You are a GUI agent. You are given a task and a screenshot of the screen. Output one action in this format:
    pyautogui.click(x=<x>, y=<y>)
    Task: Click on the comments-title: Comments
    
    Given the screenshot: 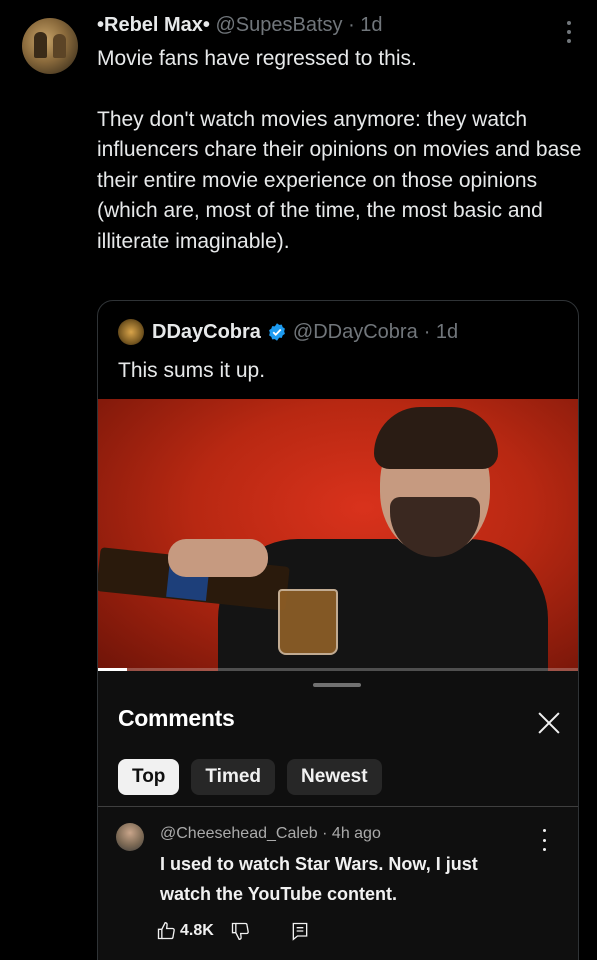 What is the action you would take?
    pyautogui.click(x=176, y=718)
    